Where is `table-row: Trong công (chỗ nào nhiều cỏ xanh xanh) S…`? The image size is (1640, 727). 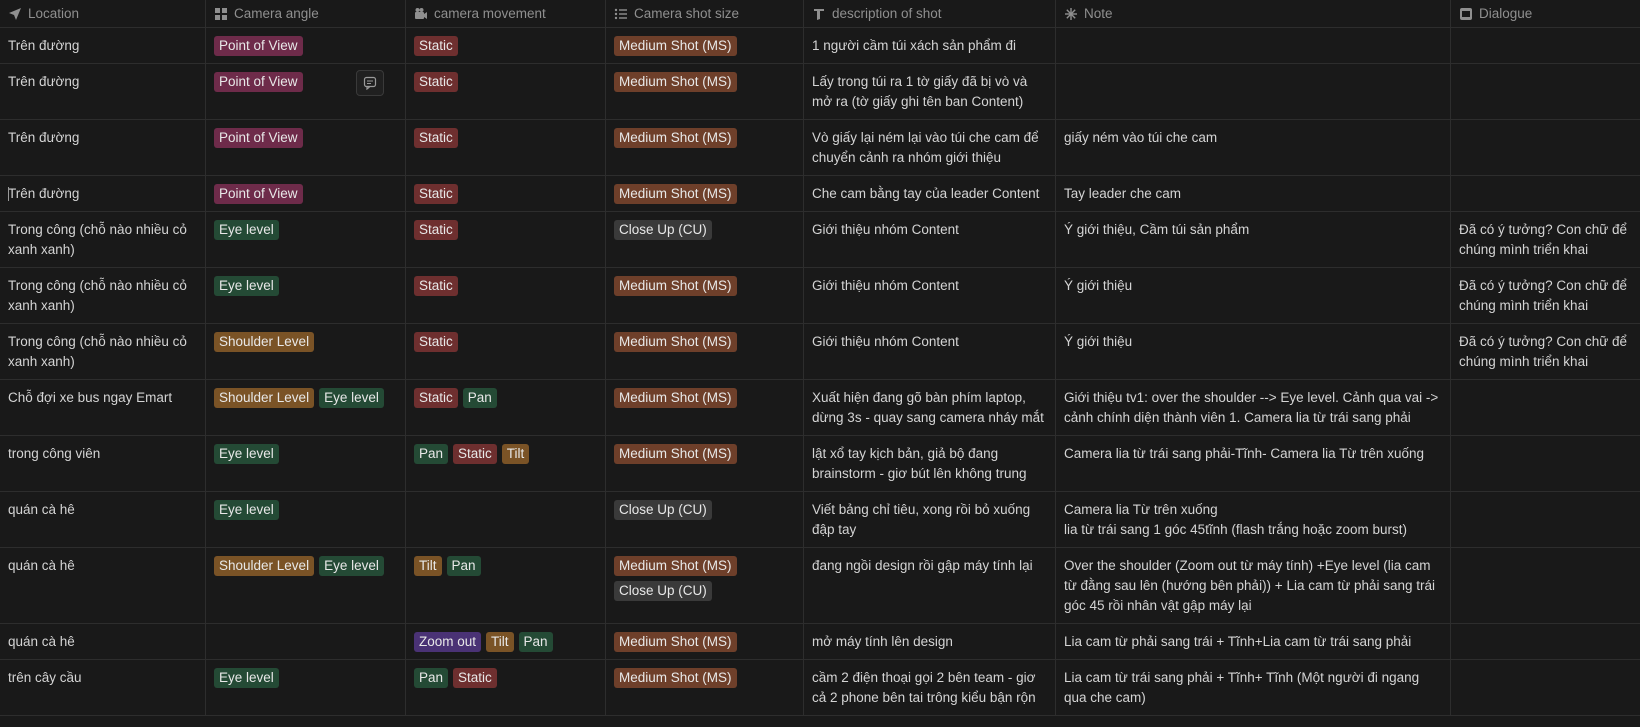
table-row: Trong công (chỗ nào nhiều cỏ xanh xanh) S… is located at coordinates (820, 352).